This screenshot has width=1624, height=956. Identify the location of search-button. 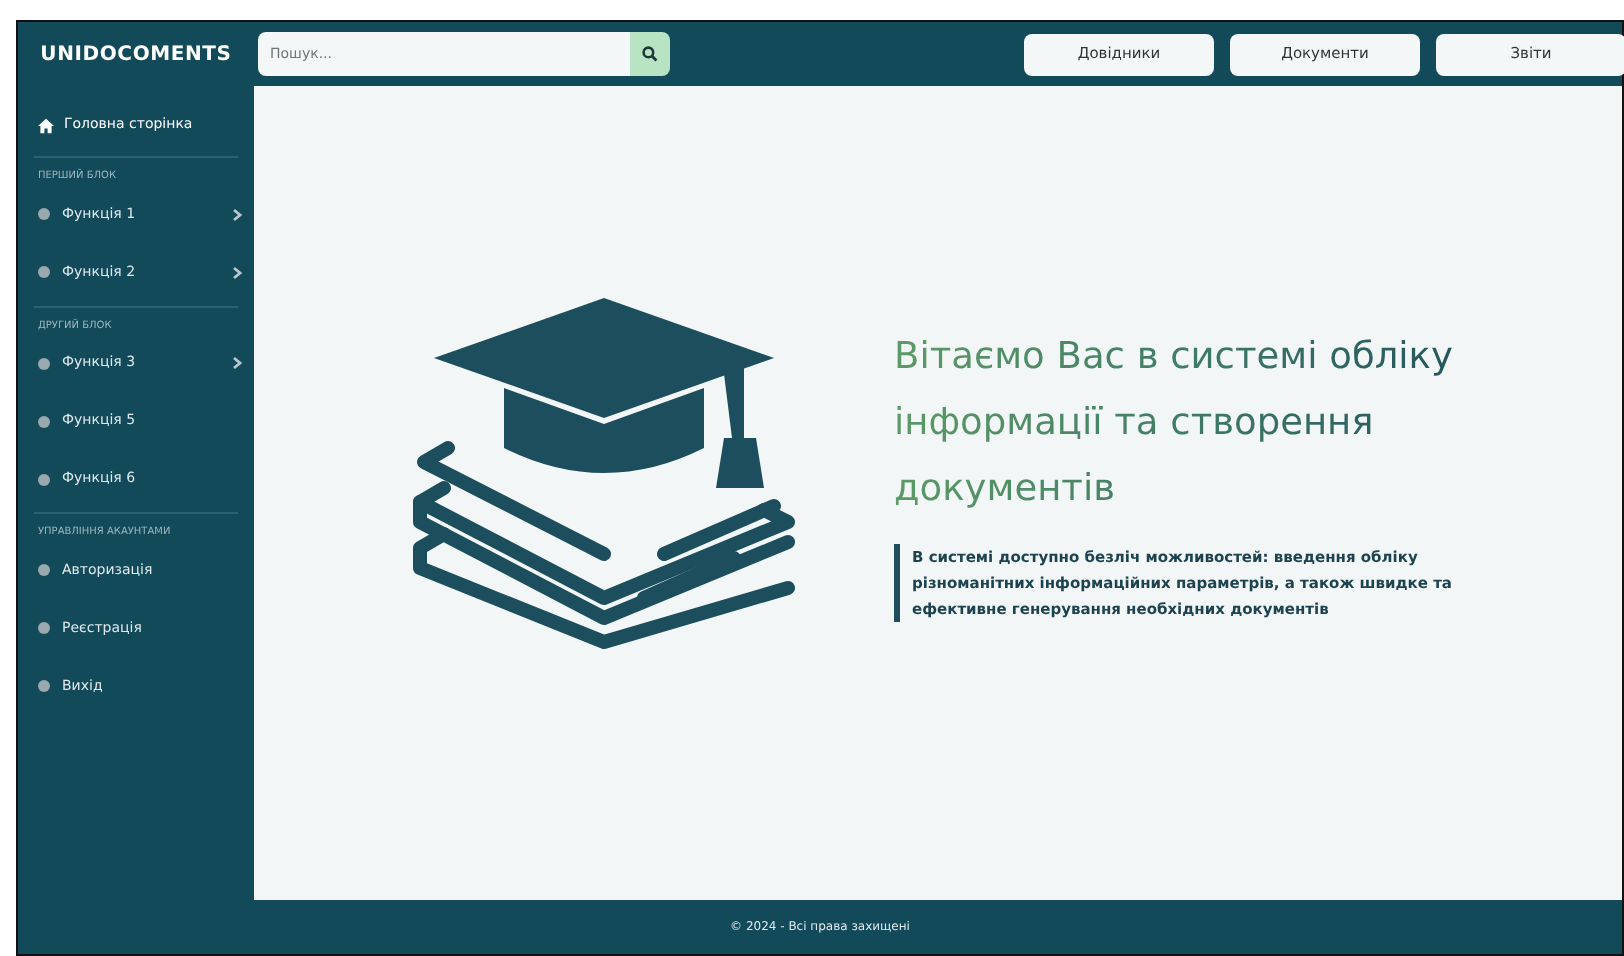
(650, 54).